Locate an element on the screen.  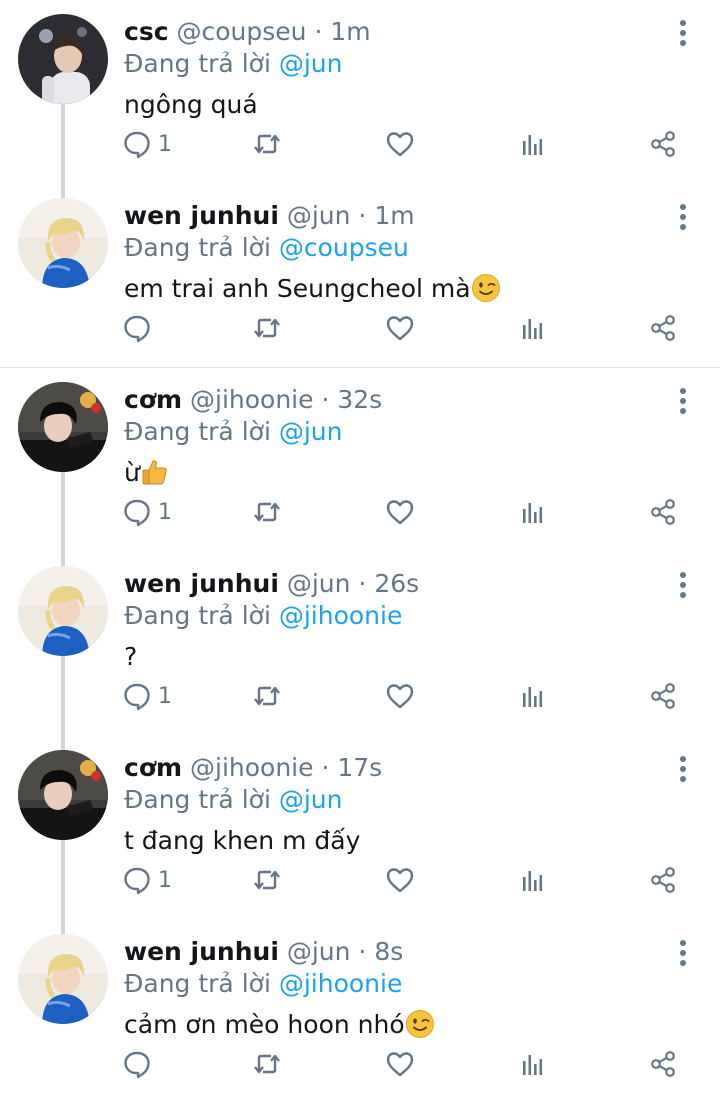
tweet-header: csc @coupseu · 1m is located at coordinates (247, 32).